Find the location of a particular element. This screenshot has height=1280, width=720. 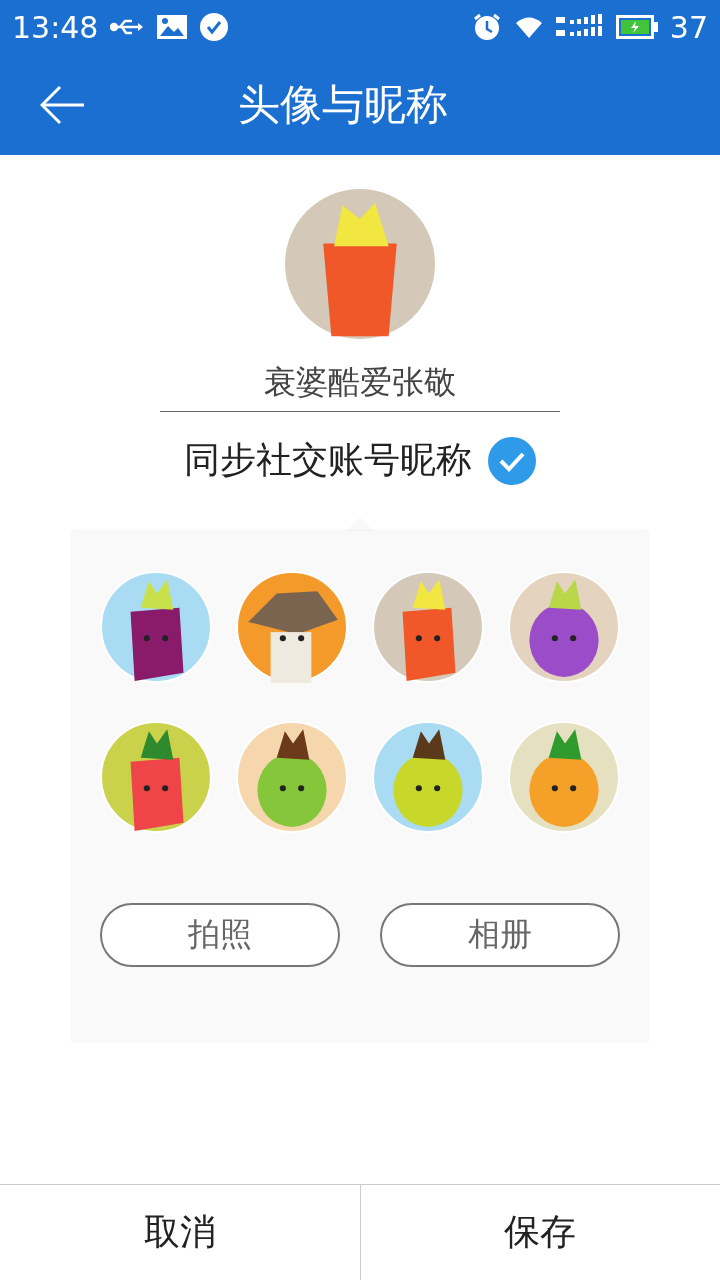

photo-source-button: 拍照 is located at coordinates (220, 935).